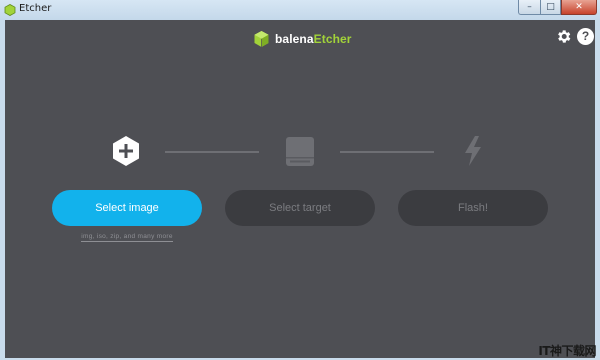  I want to click on brand-name-part1: balena, so click(294, 39).